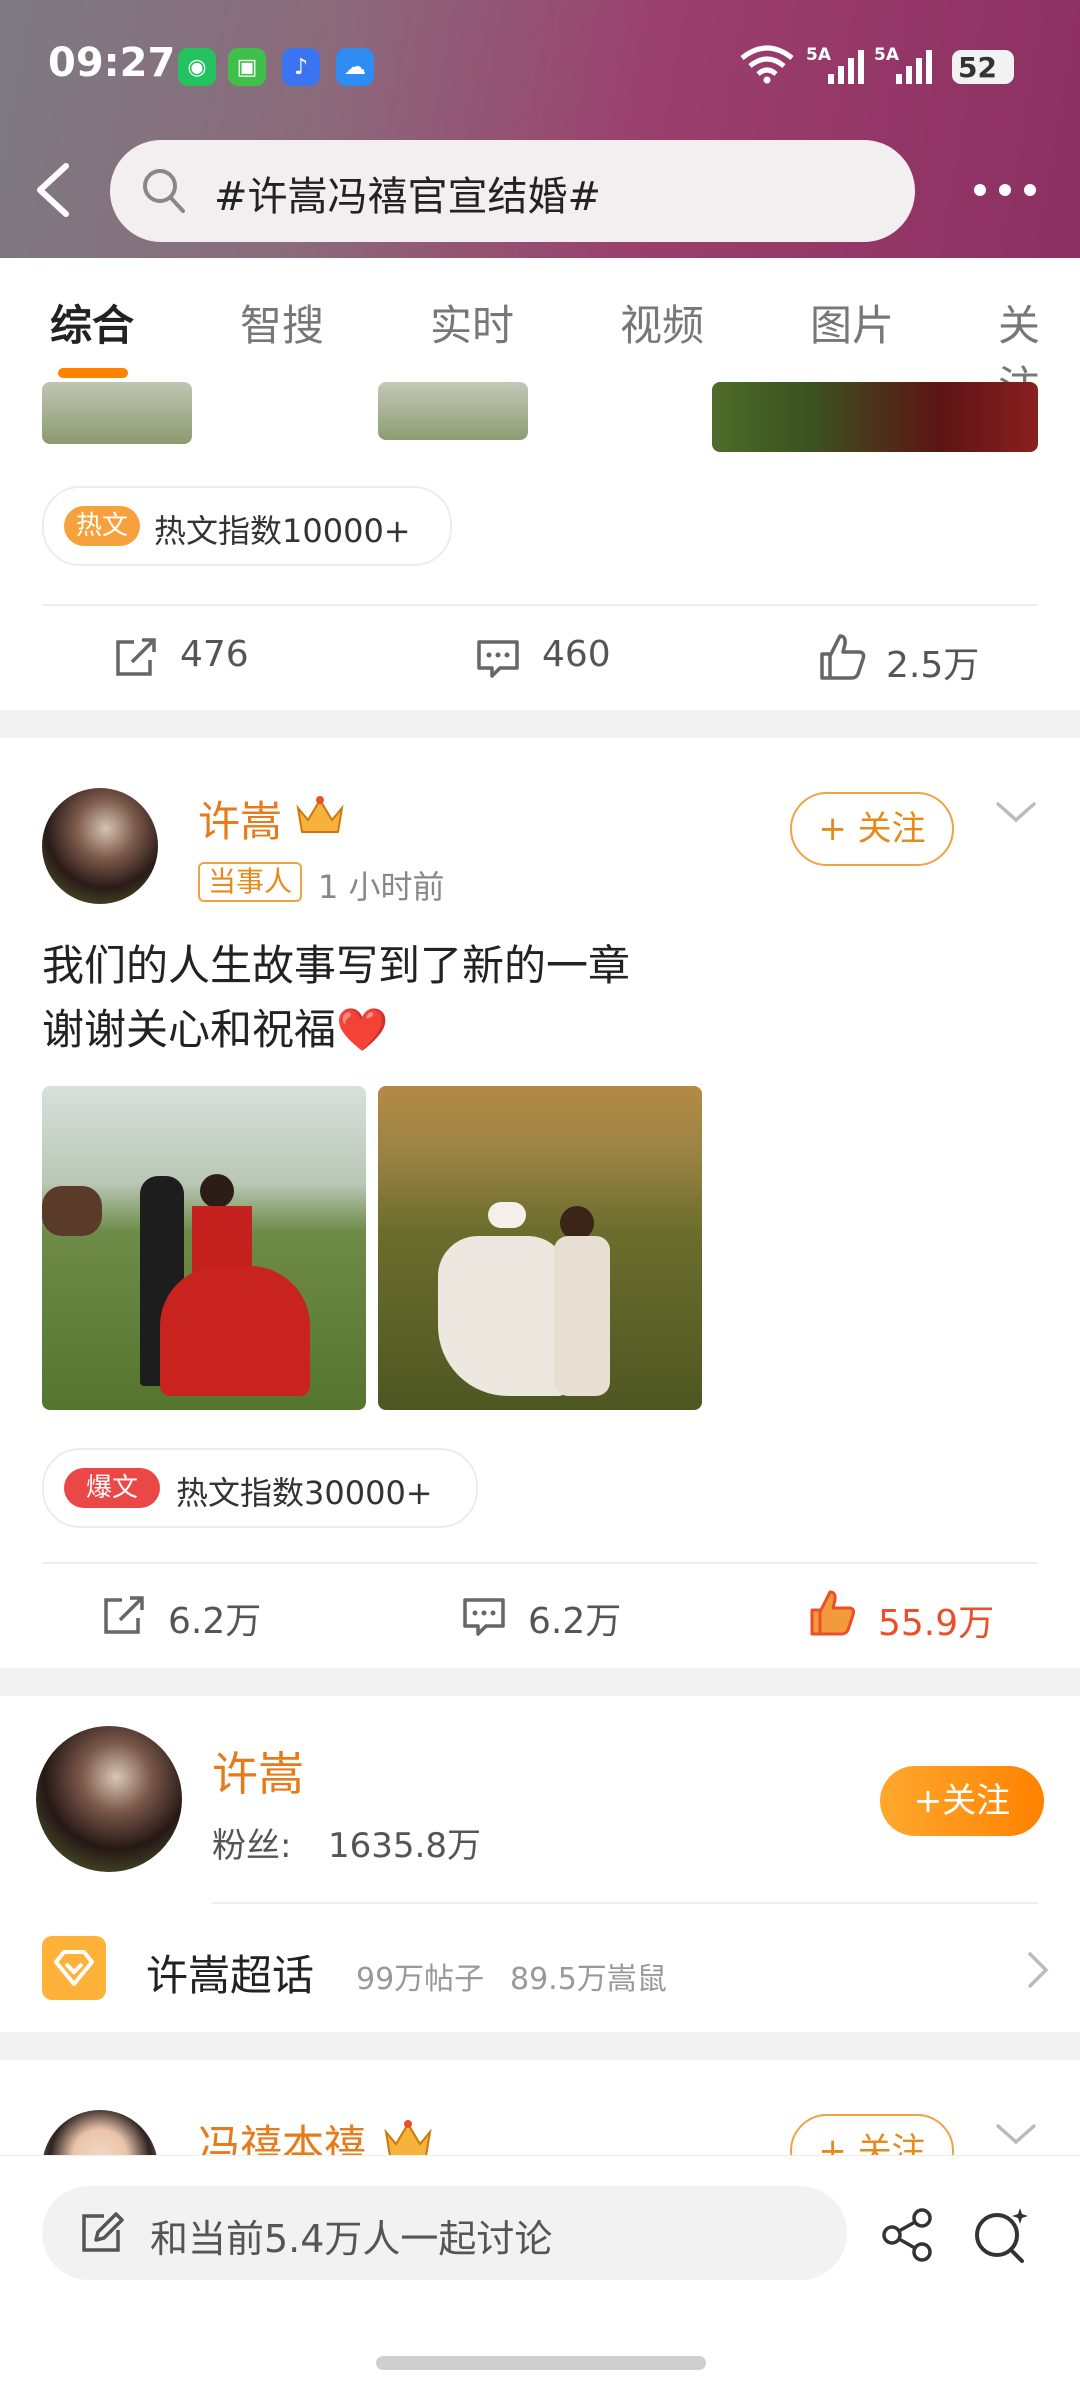 The image size is (1080, 2391). What do you see at coordinates (576, 654) in the screenshot?
I see `comment-count: 460` at bounding box center [576, 654].